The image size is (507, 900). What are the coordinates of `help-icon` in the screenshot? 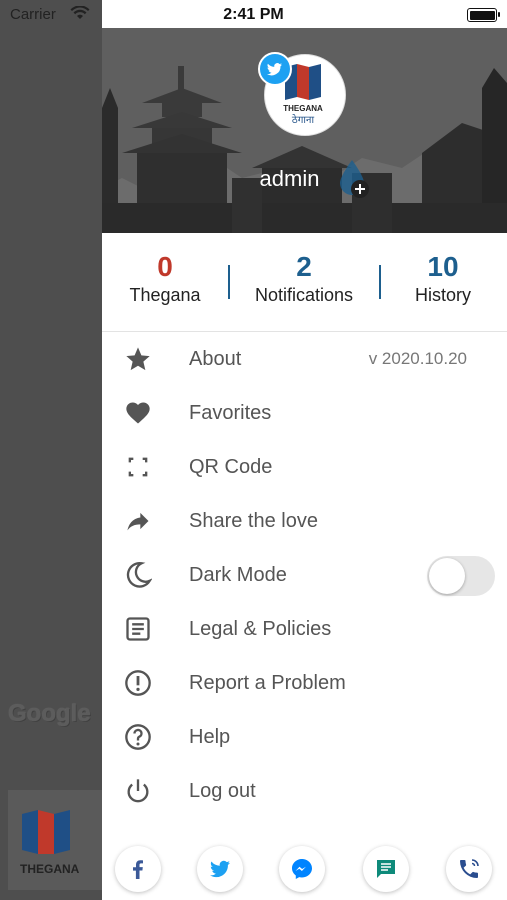 It's located at (138, 737).